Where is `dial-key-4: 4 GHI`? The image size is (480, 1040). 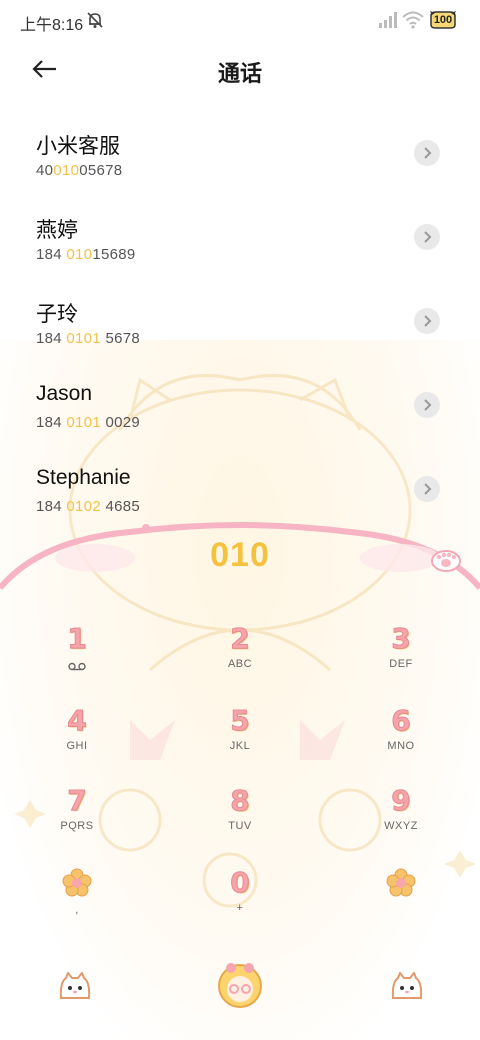 dial-key-4: 4 GHI is located at coordinates (77, 741).